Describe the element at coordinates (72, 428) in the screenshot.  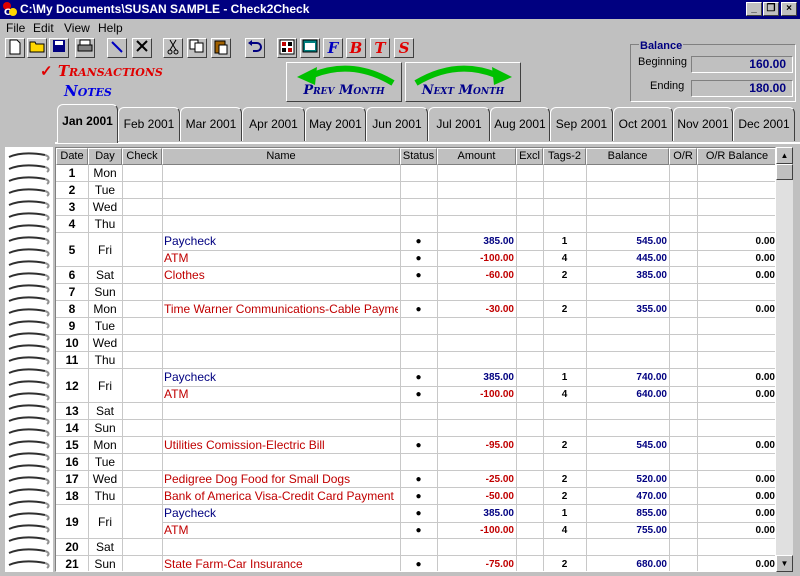
I see `date-cell: 14` at that location.